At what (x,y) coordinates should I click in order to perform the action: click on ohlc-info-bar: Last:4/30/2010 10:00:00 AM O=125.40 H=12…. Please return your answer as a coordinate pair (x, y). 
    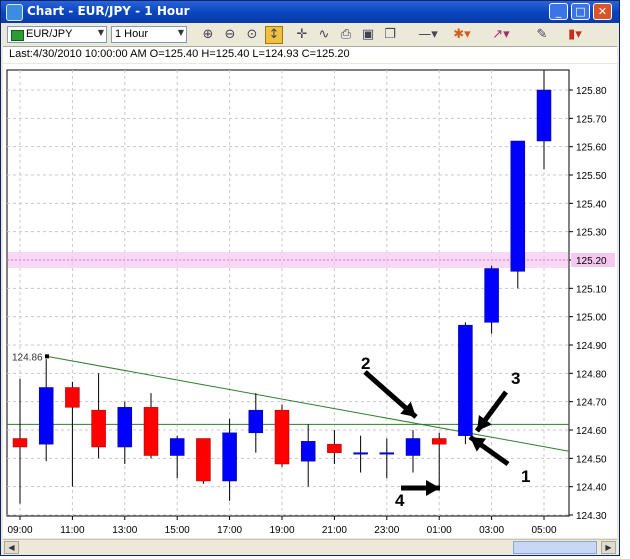
    Looking at the image, I should click on (310, 55).